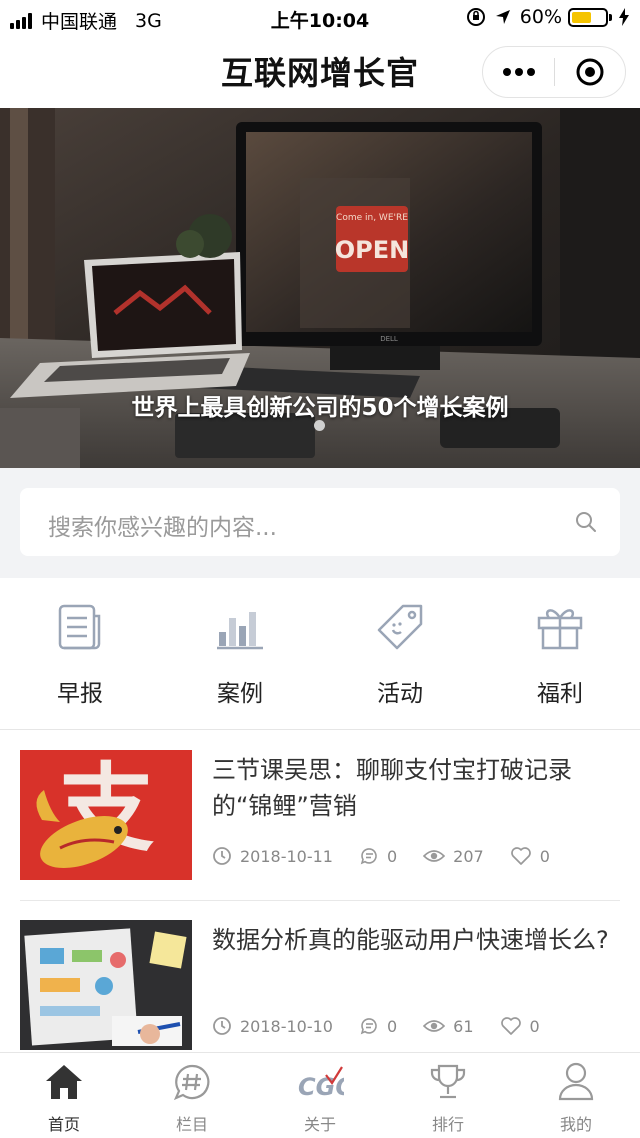 Image resolution: width=640 pixels, height=1138 pixels. What do you see at coordinates (400, 653) in the screenshot?
I see `category-events: 活动` at bounding box center [400, 653].